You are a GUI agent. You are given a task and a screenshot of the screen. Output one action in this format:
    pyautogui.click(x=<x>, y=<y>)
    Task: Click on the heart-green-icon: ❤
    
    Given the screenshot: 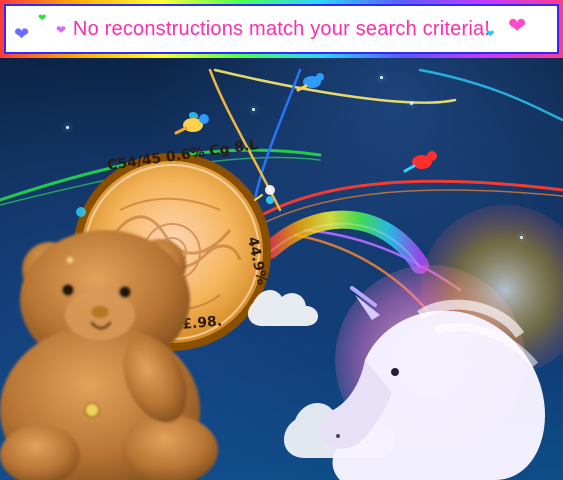 What is the action you would take?
    pyautogui.click(x=42, y=18)
    